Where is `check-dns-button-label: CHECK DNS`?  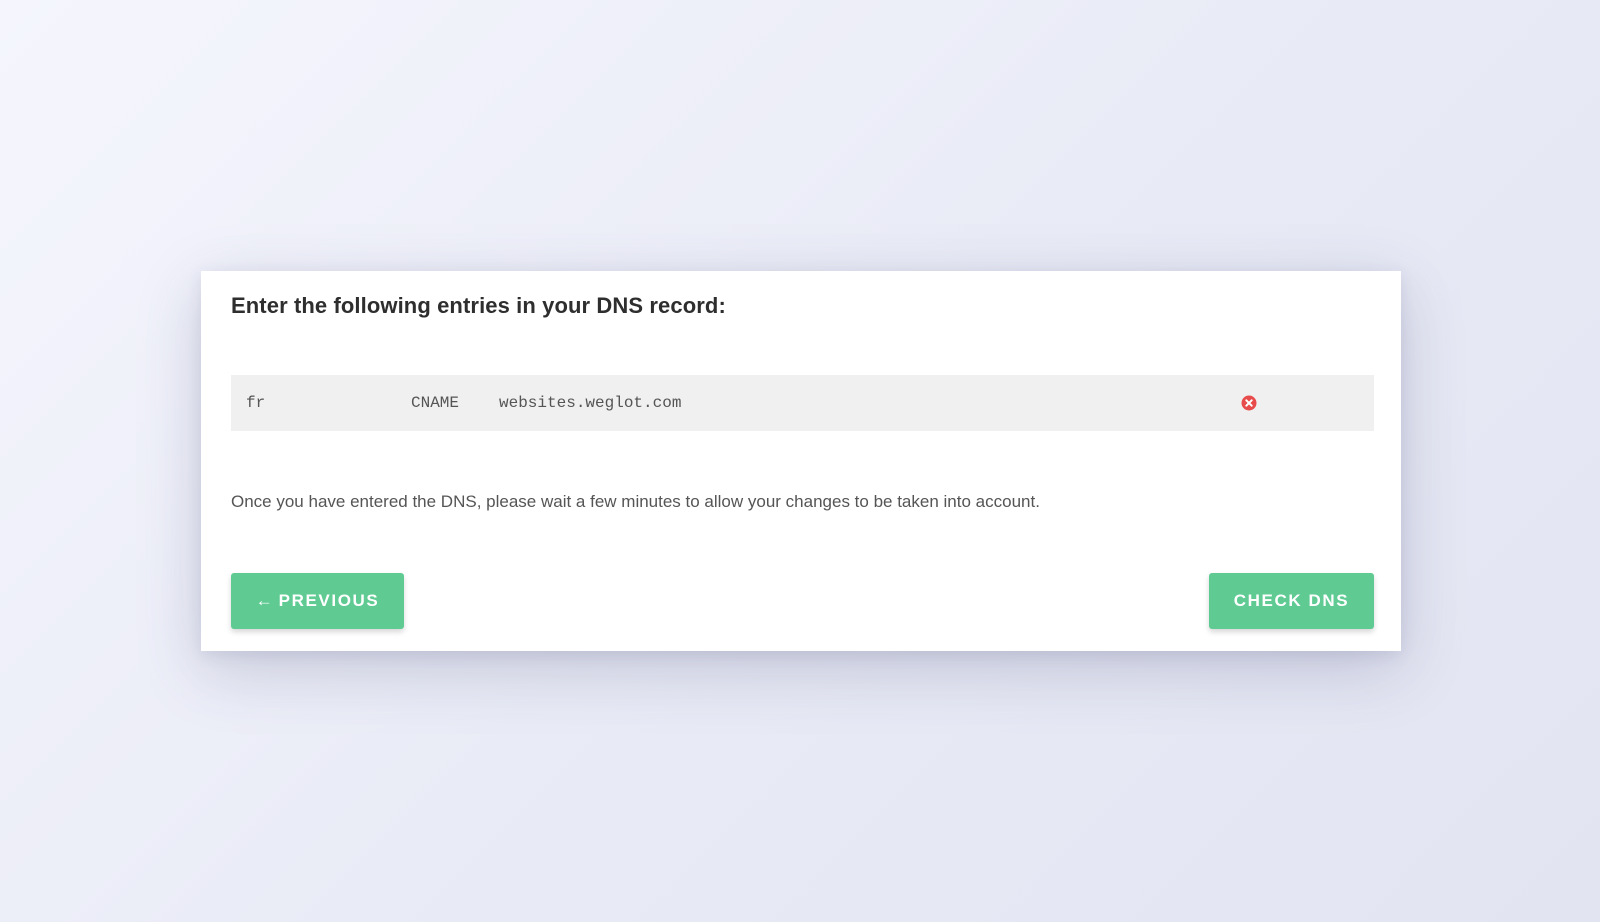
check-dns-button-label: CHECK DNS is located at coordinates (1291, 600).